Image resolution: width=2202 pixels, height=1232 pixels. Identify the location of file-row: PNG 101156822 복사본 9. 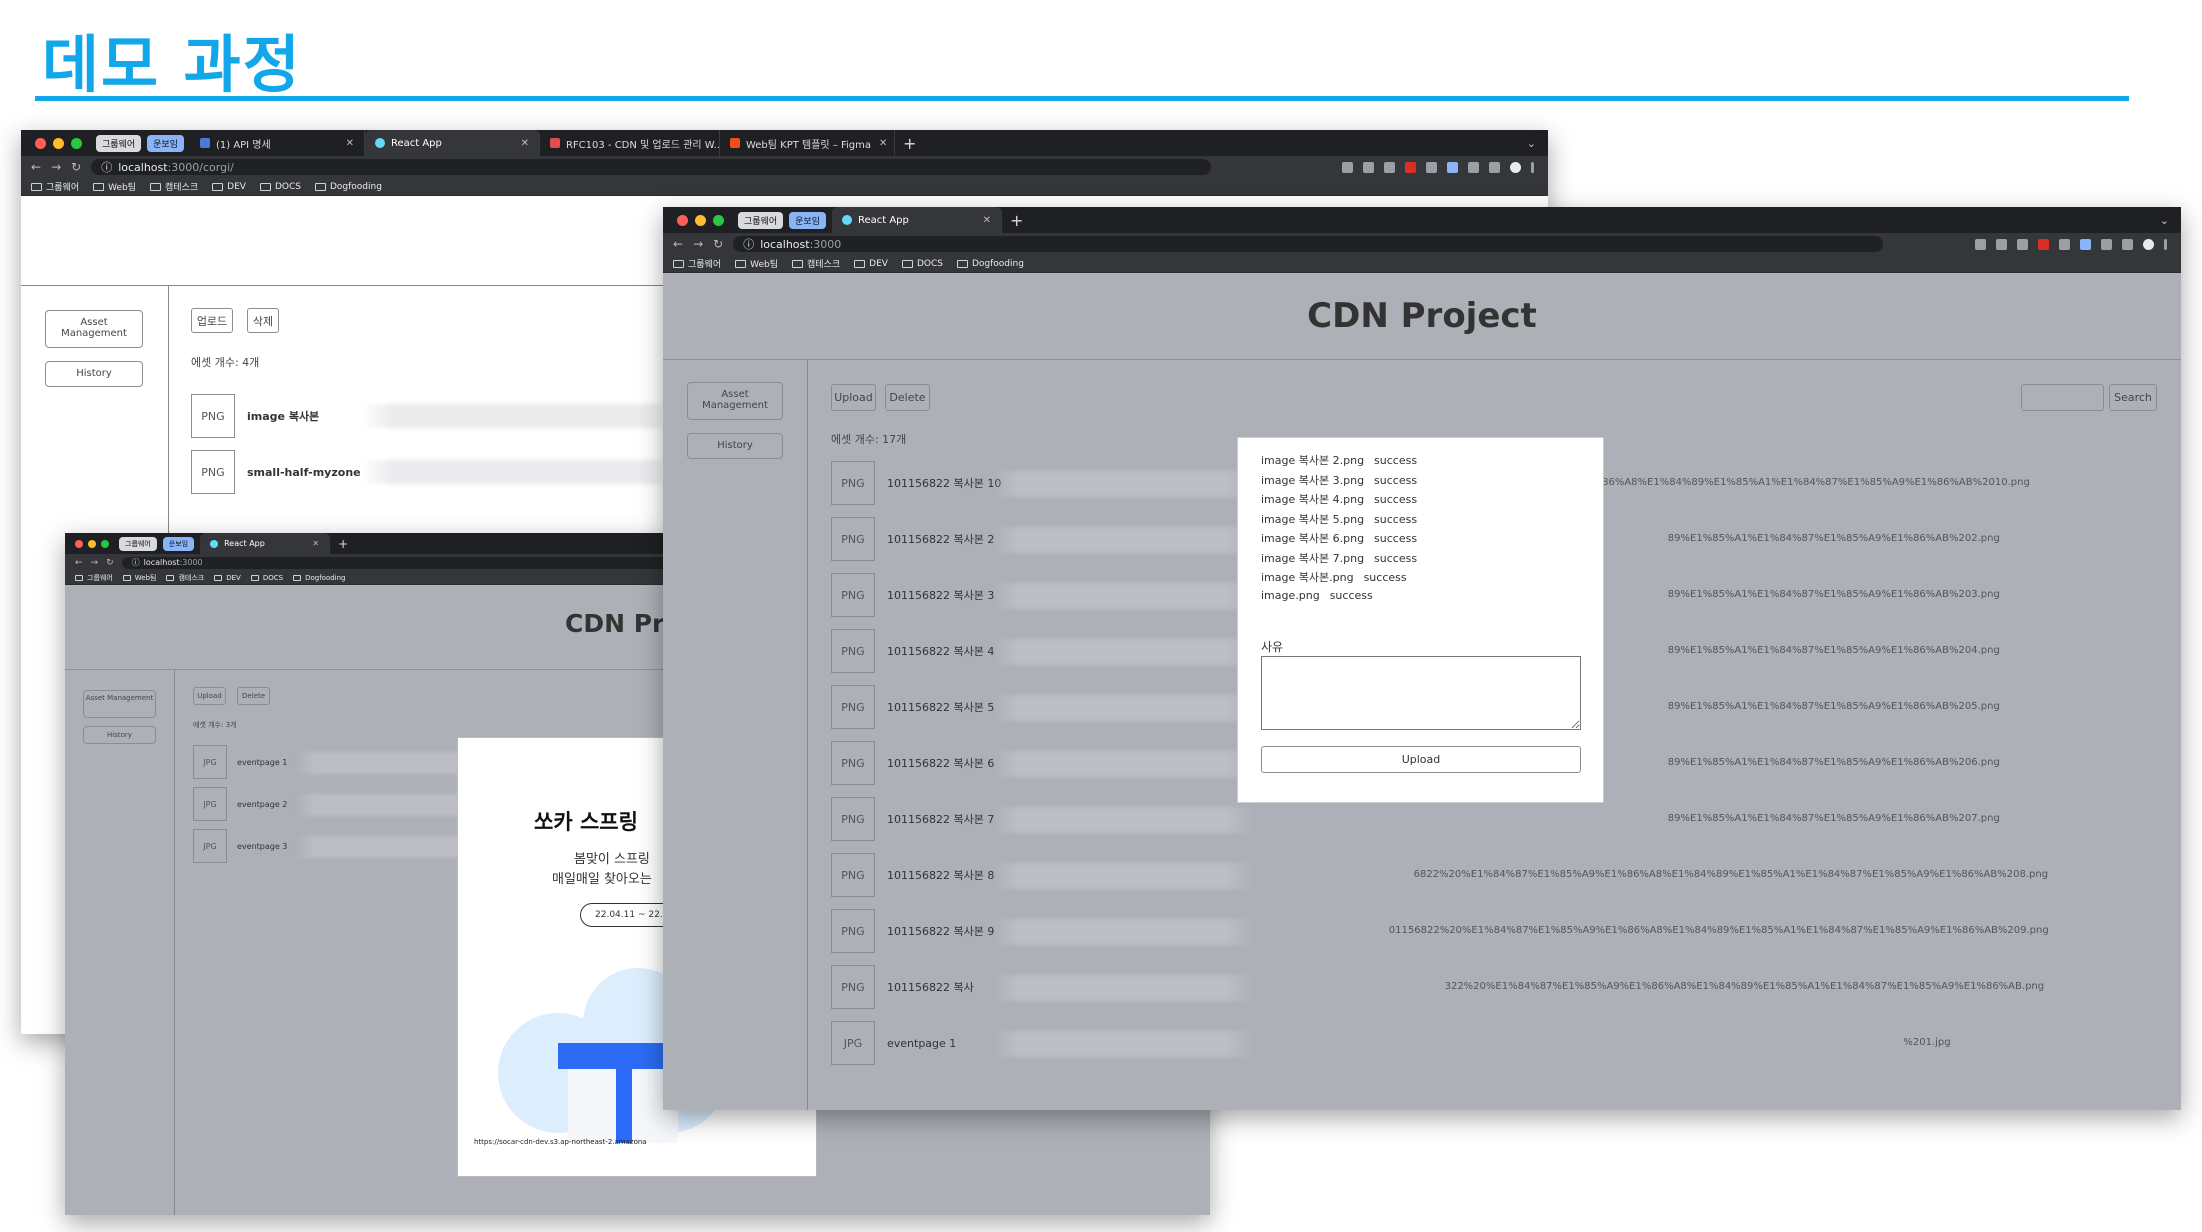
(912, 931).